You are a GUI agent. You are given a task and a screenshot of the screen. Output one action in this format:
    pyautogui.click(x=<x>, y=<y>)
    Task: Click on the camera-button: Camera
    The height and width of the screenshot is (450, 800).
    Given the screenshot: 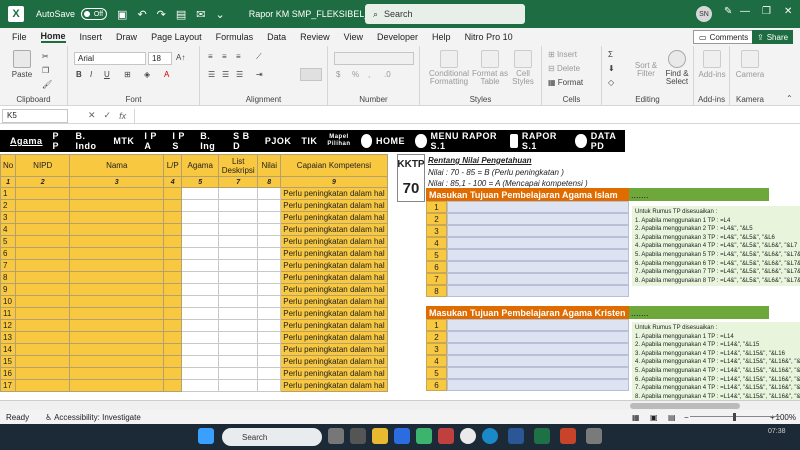 What is the action you would take?
    pyautogui.click(x=750, y=64)
    